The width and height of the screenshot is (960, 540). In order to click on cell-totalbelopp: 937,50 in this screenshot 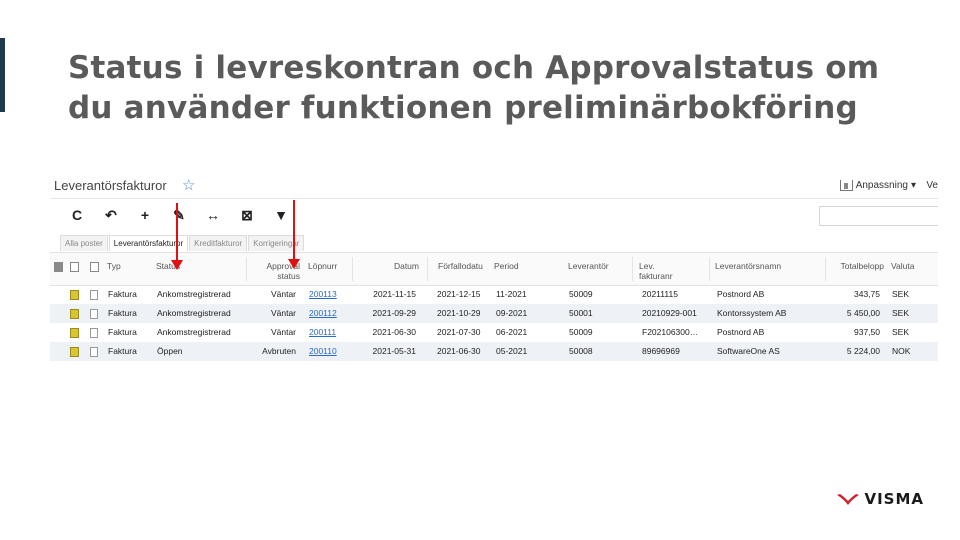, I will do `click(867, 332)`.